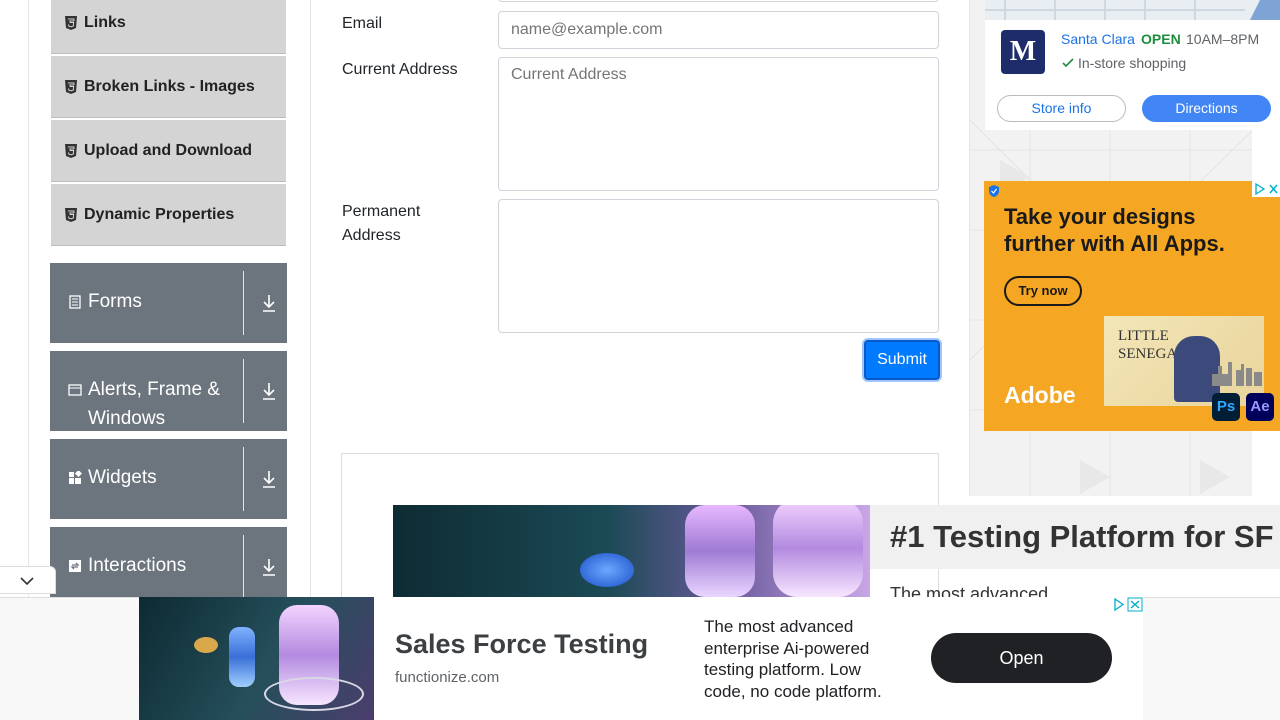 This screenshot has width=1280, height=720. I want to click on poster-text-1: LITTLE, so click(1143, 336).